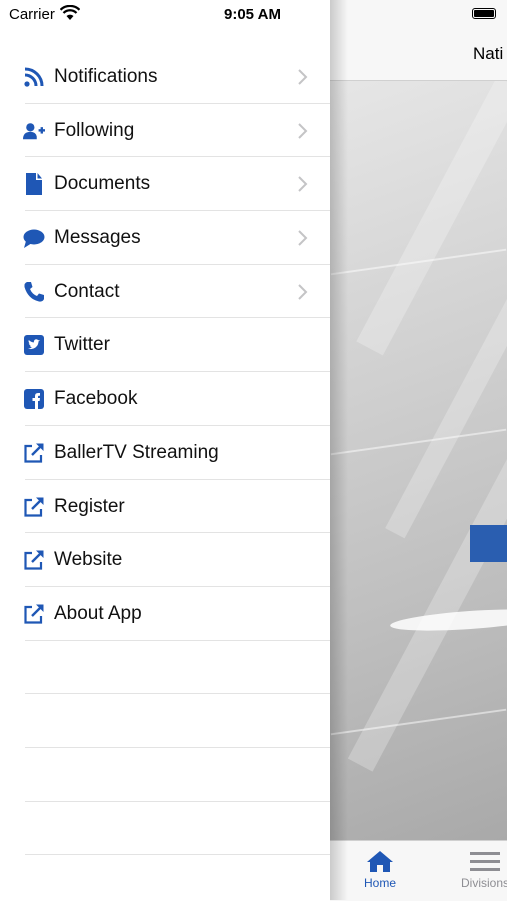 This screenshot has height=901, width=507. Describe the element at coordinates (88, 560) in the screenshot. I see `menu-item-label: Website` at that location.